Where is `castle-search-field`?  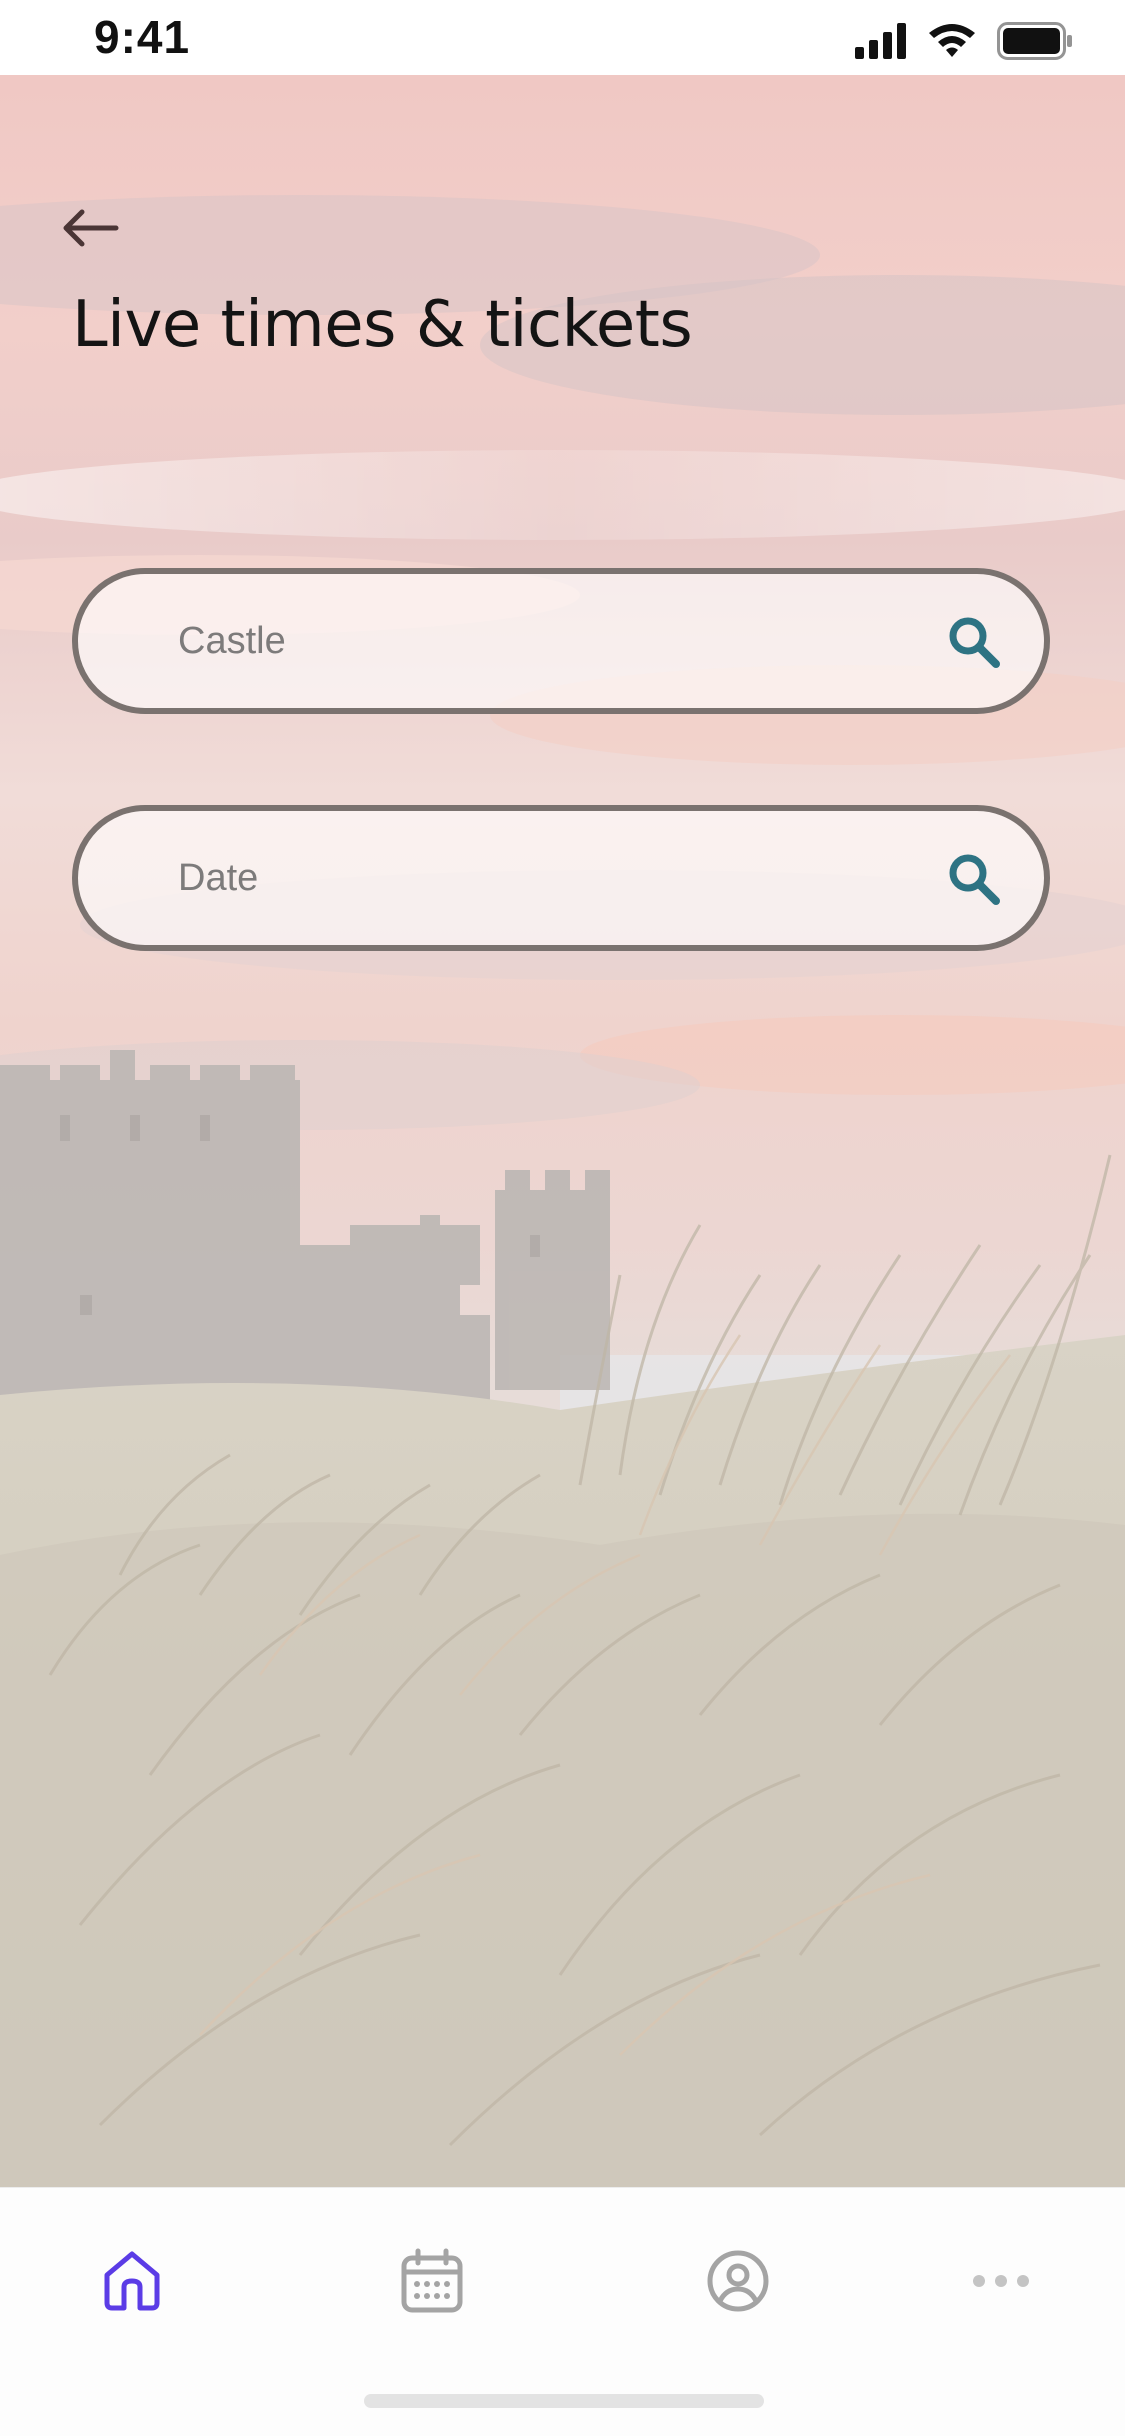 castle-search-field is located at coordinates (561, 641).